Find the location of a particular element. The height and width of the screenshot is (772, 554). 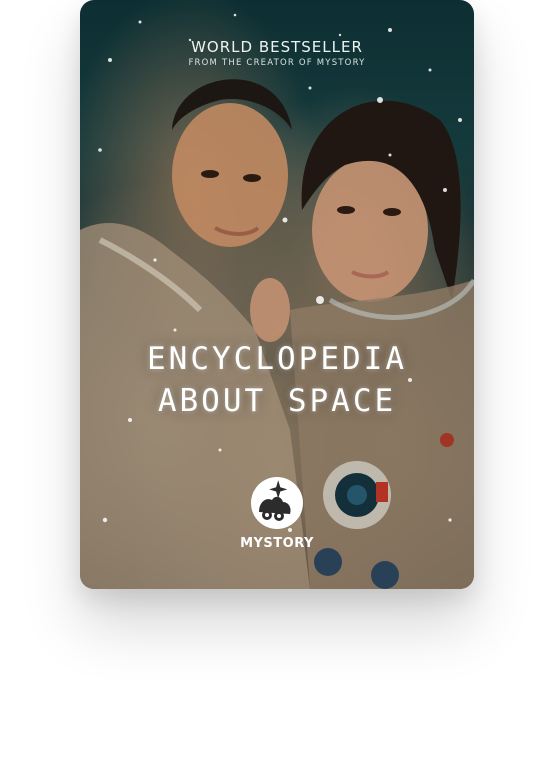

bestseller-label: WORLD BESTSELLER is located at coordinates (277, 47).